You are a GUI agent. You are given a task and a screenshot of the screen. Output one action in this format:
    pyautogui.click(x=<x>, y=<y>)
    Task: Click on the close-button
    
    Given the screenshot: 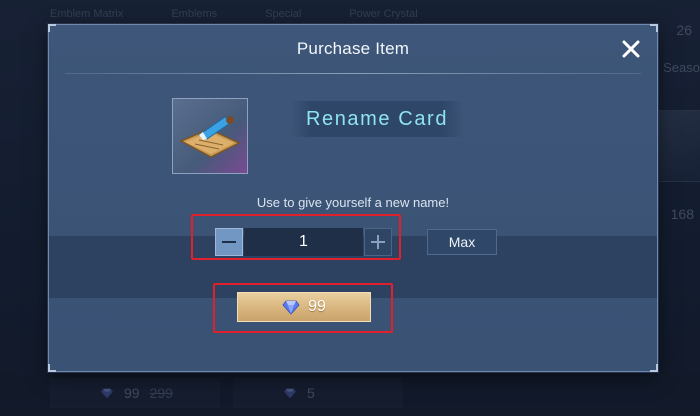 What is the action you would take?
    pyautogui.click(x=631, y=49)
    